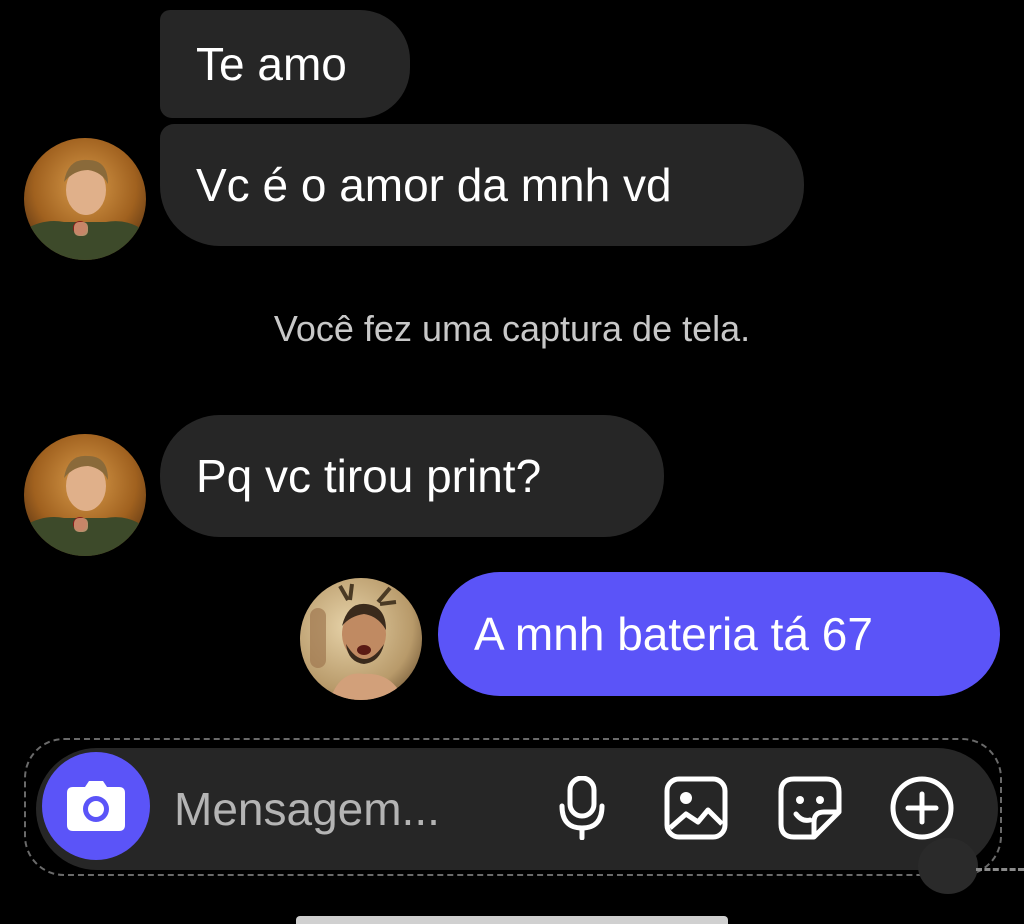 Image resolution: width=1024 pixels, height=924 pixels. I want to click on message-input, so click(354, 809).